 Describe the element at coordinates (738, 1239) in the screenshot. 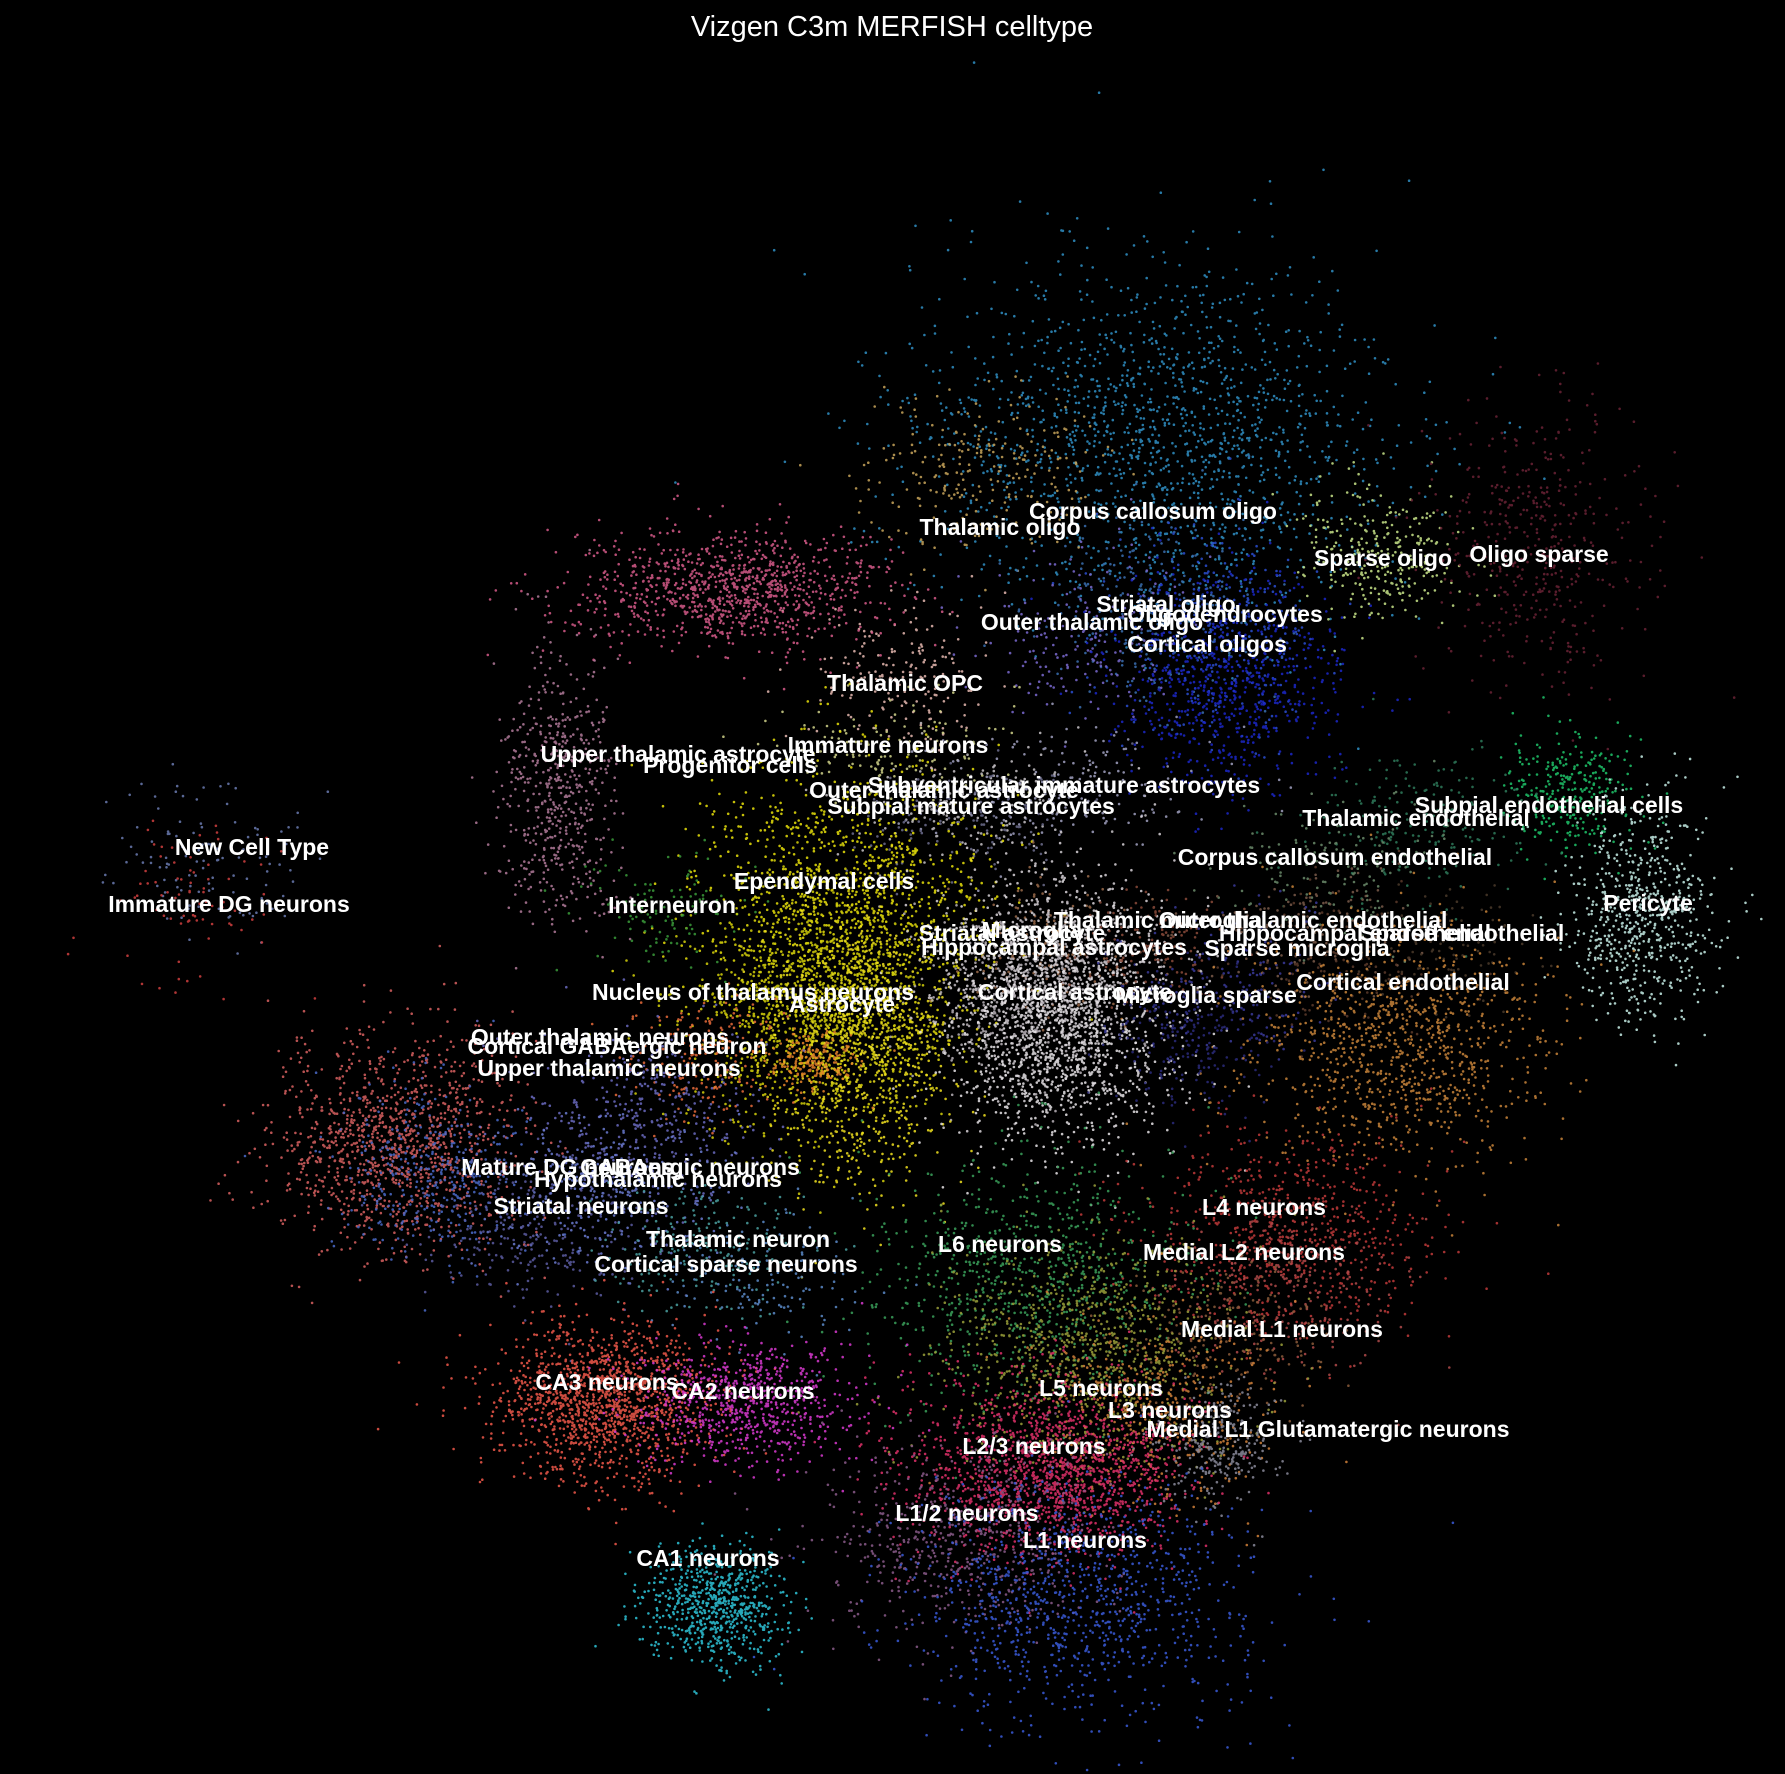

I see `cluster-label-thalamic-neuron: Thalamic neuron` at that location.